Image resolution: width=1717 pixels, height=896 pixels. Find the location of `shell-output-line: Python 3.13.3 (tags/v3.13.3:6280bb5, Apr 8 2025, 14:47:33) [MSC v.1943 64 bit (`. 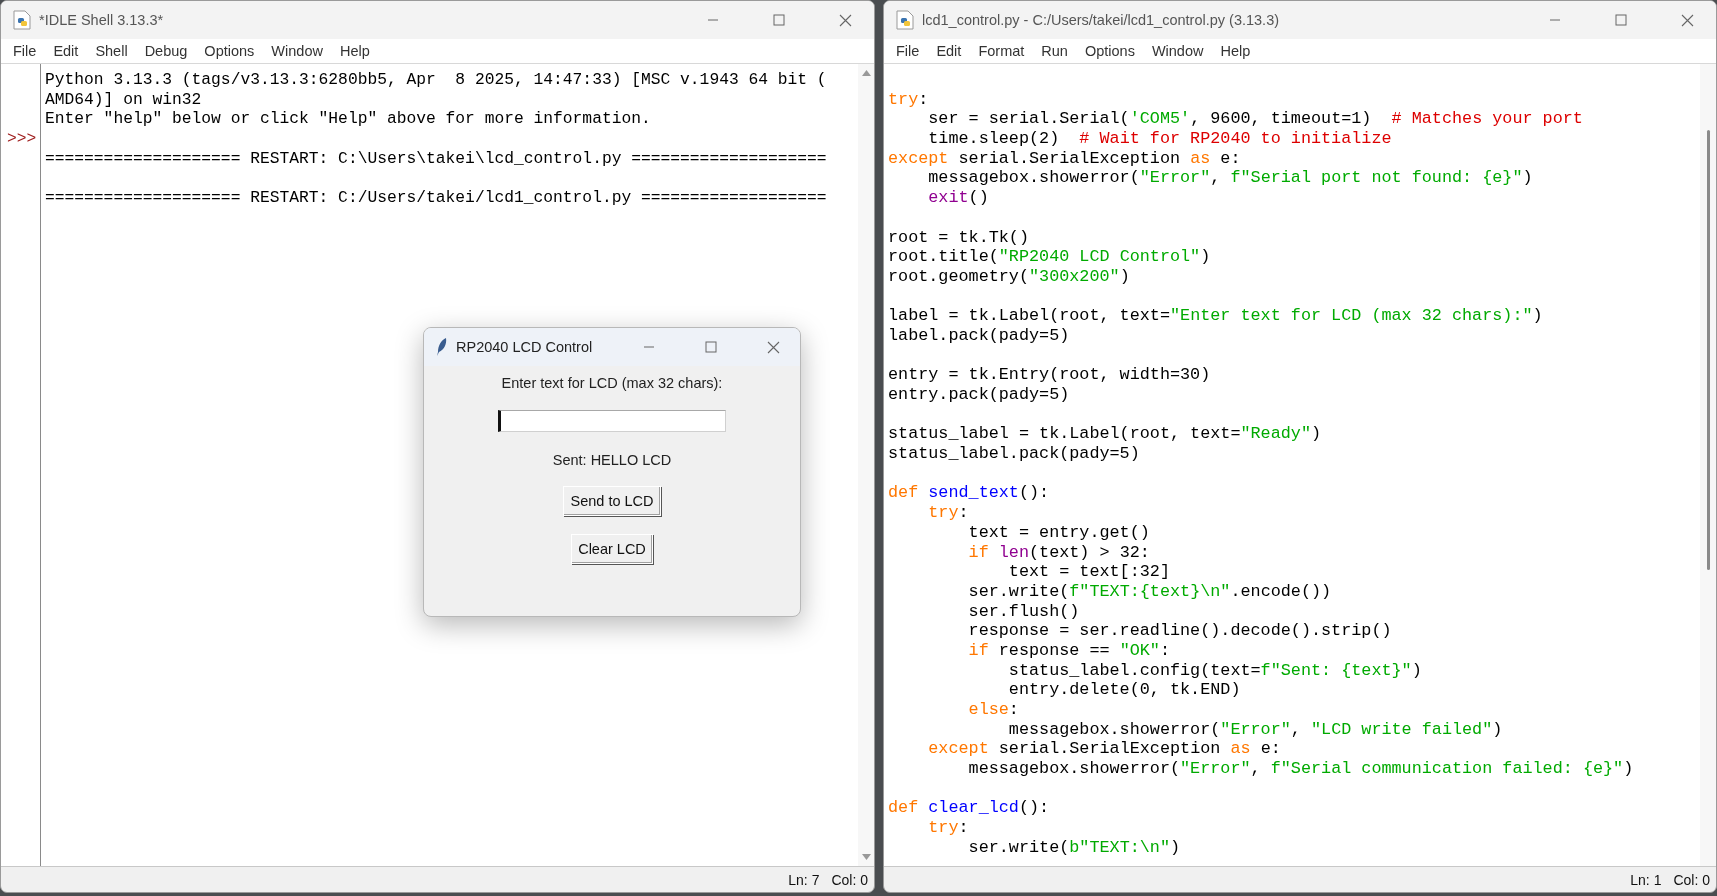

shell-output-line: Python 3.13.3 (tags/v3.13.3:6280bb5, Apr 8 2025, 14:47:33) [MSC v.1943 64 bit ( is located at coordinates (436, 80).